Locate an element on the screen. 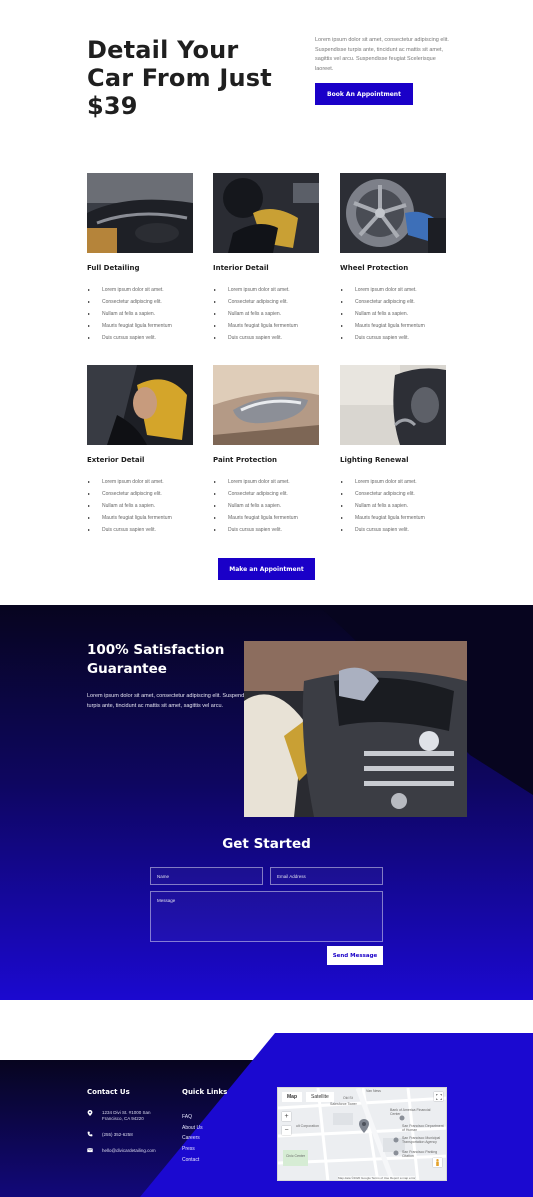 This screenshot has height=1197, width=533. exterior-detail-photo is located at coordinates (140, 405).